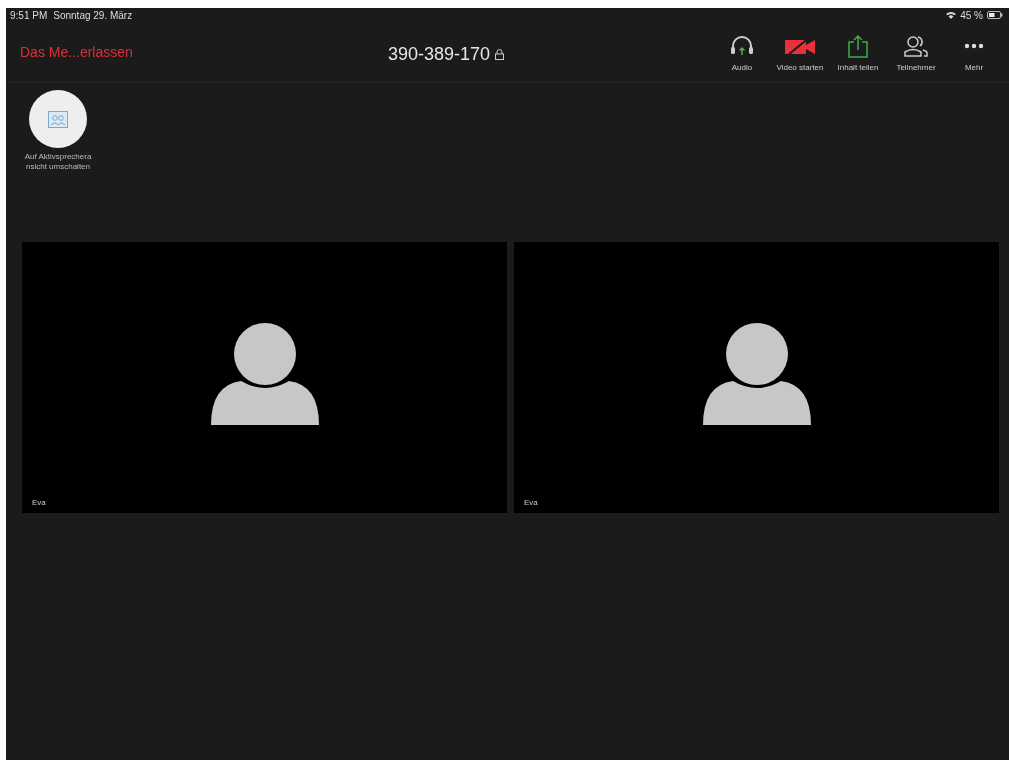 Image resolution: width=1009 pixels, height=760 pixels. What do you see at coordinates (995, 15) in the screenshot?
I see `battery-icon` at bounding box center [995, 15].